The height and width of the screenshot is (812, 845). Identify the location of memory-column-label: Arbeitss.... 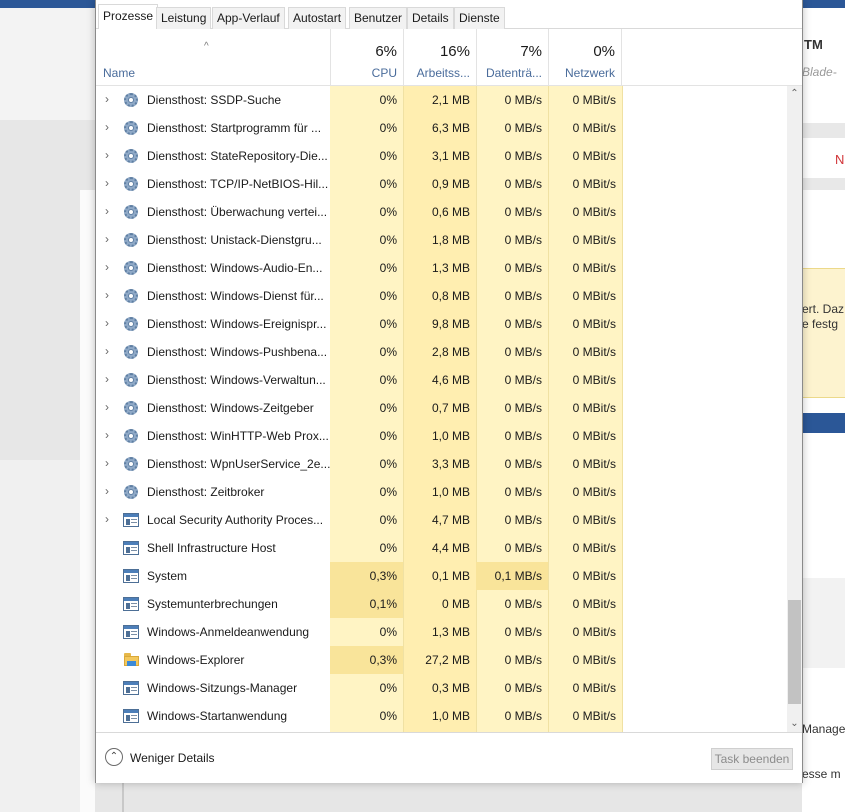
(443, 73).